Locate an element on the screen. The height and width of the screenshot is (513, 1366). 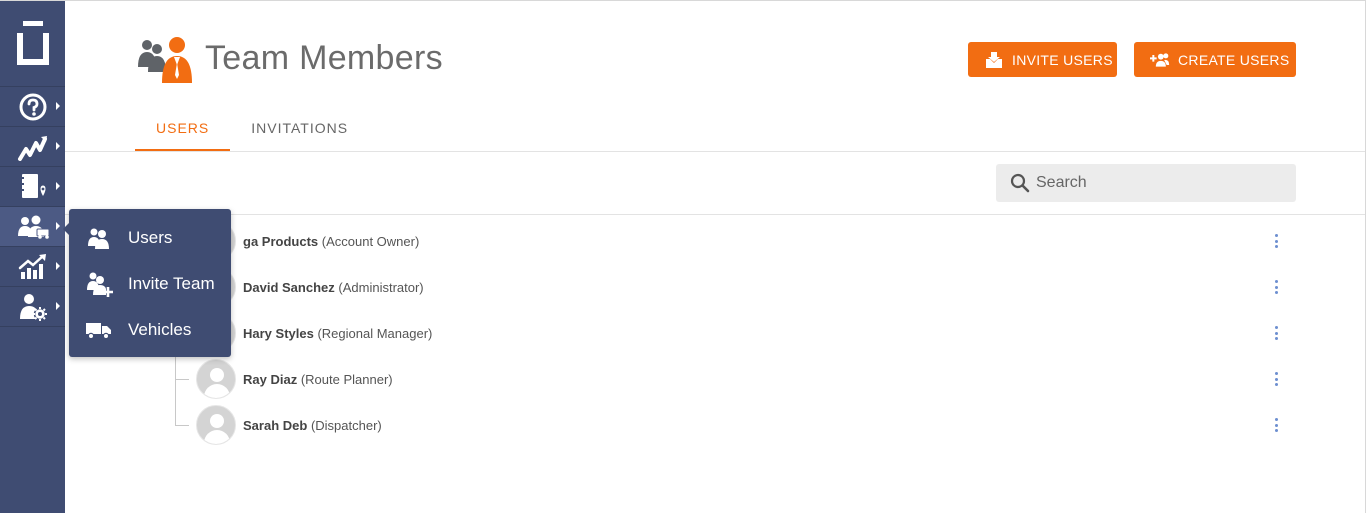
add-users-icon is located at coordinates (1160, 60).